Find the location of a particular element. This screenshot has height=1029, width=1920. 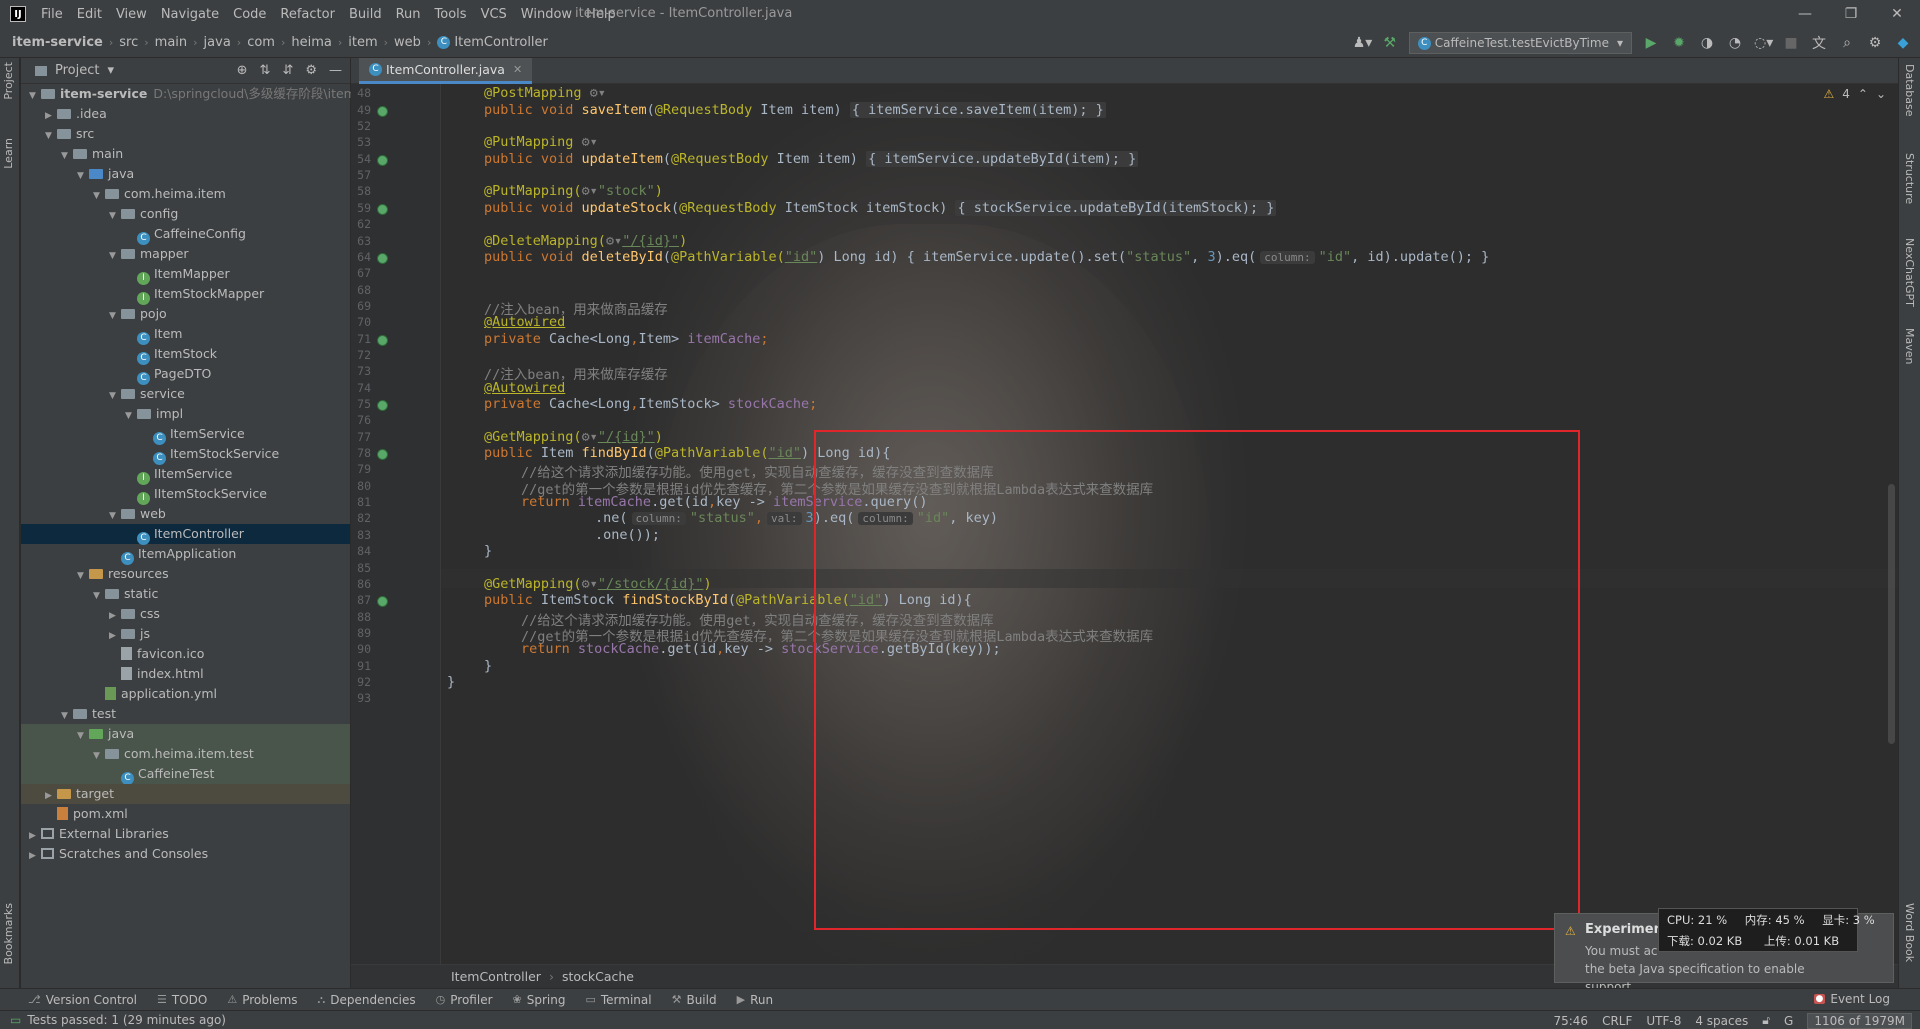

lock-icon: 🔓︎ is located at coordinates (1766, 1020).